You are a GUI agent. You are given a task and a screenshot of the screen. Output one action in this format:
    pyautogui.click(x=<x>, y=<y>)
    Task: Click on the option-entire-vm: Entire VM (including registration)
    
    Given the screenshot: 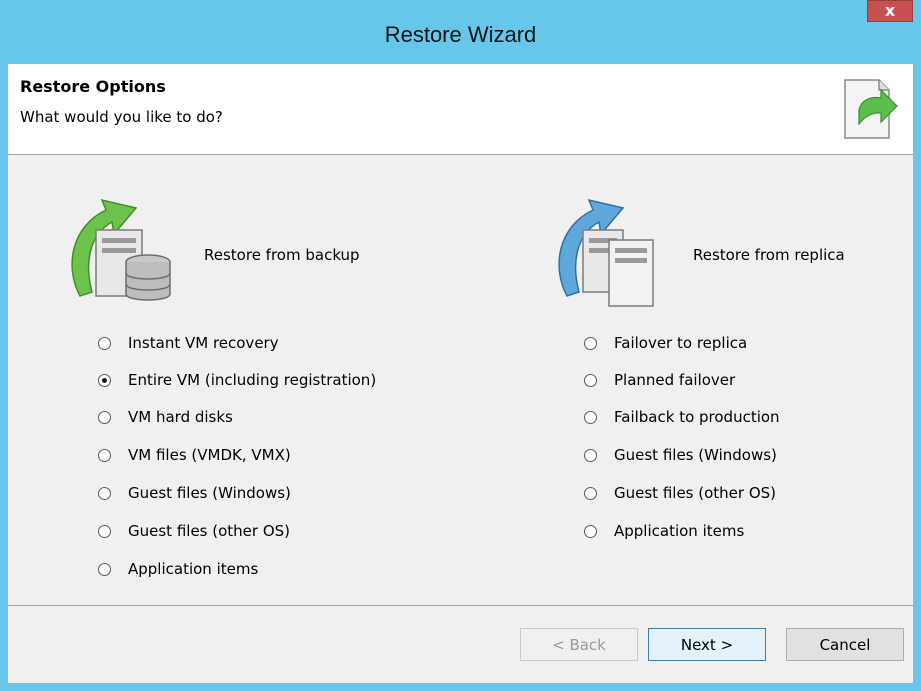 What is the action you would take?
    pyautogui.click(x=237, y=380)
    